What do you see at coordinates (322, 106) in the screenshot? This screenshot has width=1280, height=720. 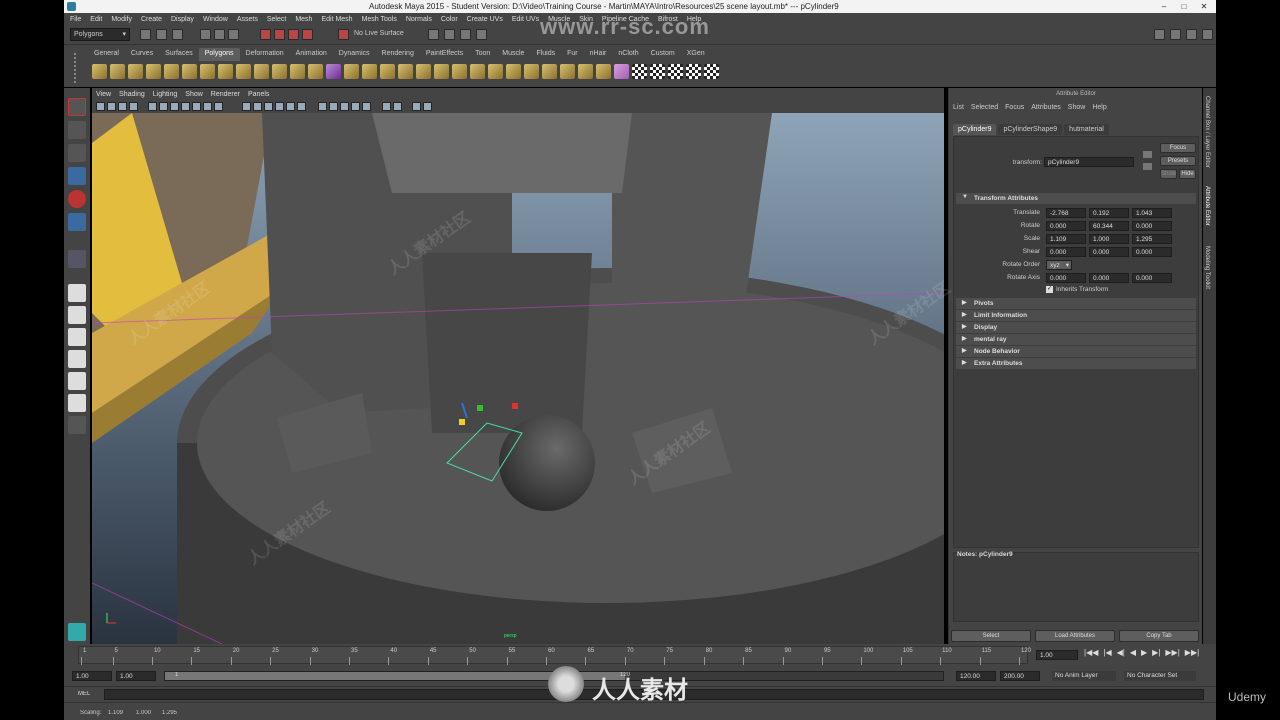 I see `xray-icon` at bounding box center [322, 106].